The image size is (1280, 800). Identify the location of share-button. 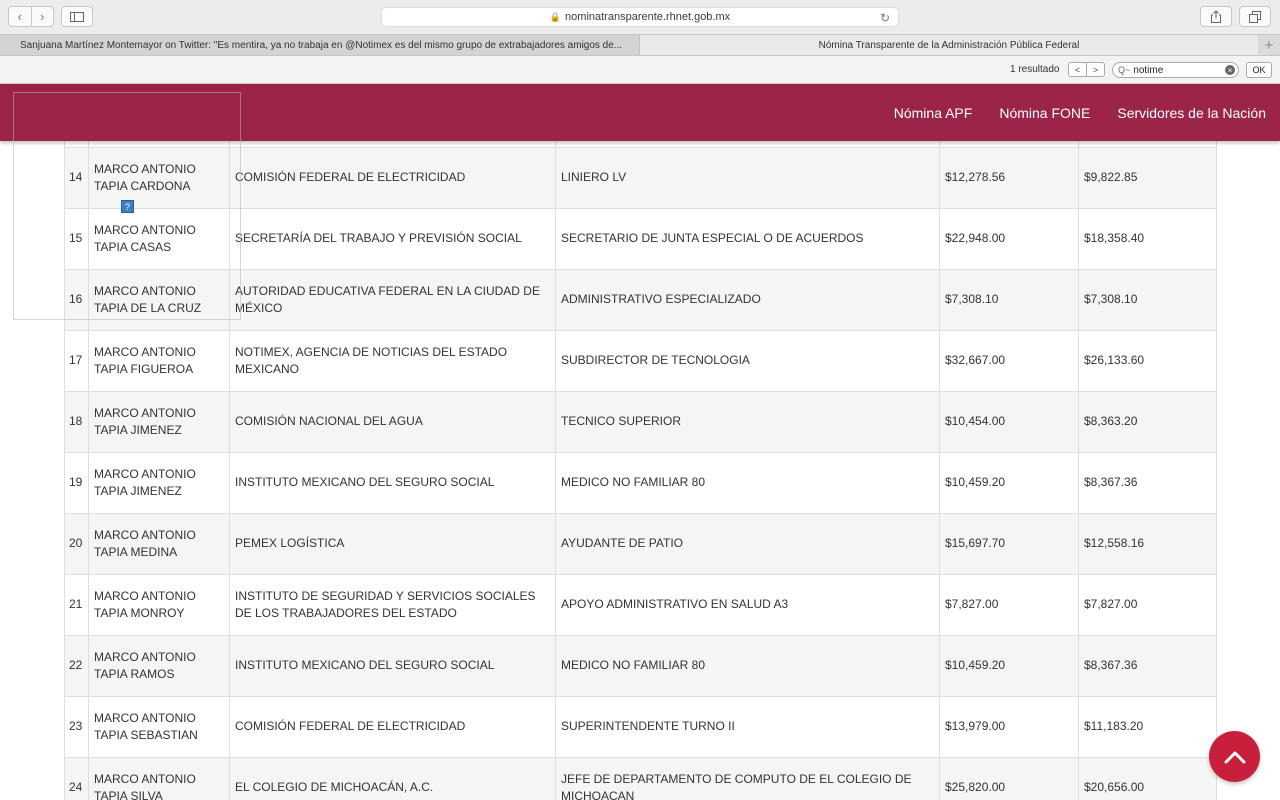
(1216, 16).